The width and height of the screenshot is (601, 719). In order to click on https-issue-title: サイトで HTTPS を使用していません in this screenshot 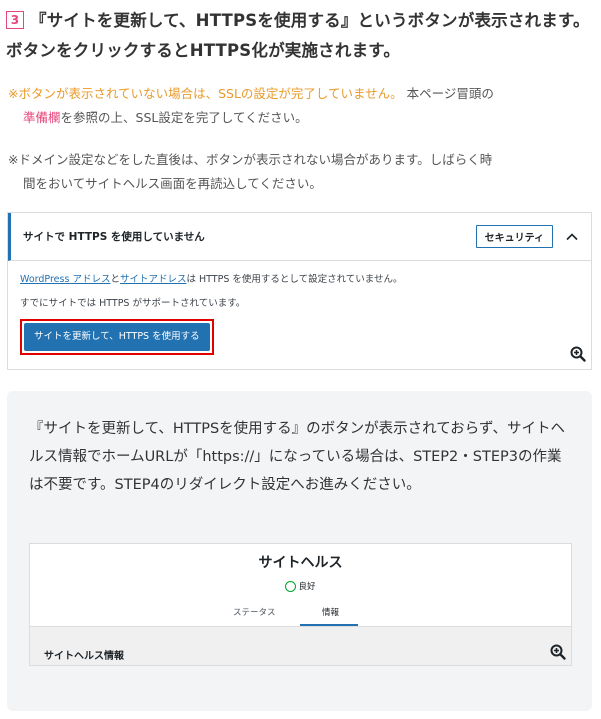, I will do `click(114, 237)`.